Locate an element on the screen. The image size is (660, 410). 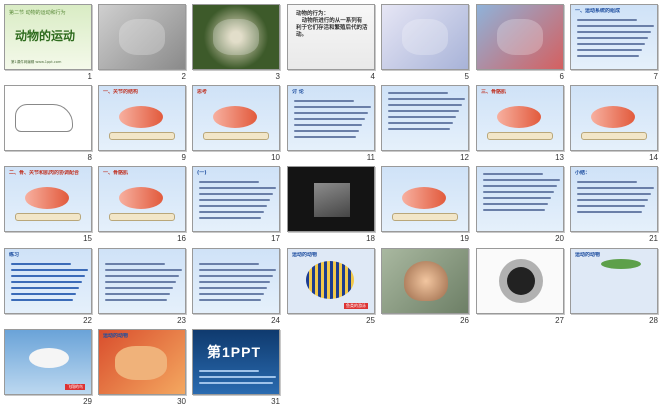
slide-thumbnail-11: 讨 论 11 is located at coordinates (334, 125).